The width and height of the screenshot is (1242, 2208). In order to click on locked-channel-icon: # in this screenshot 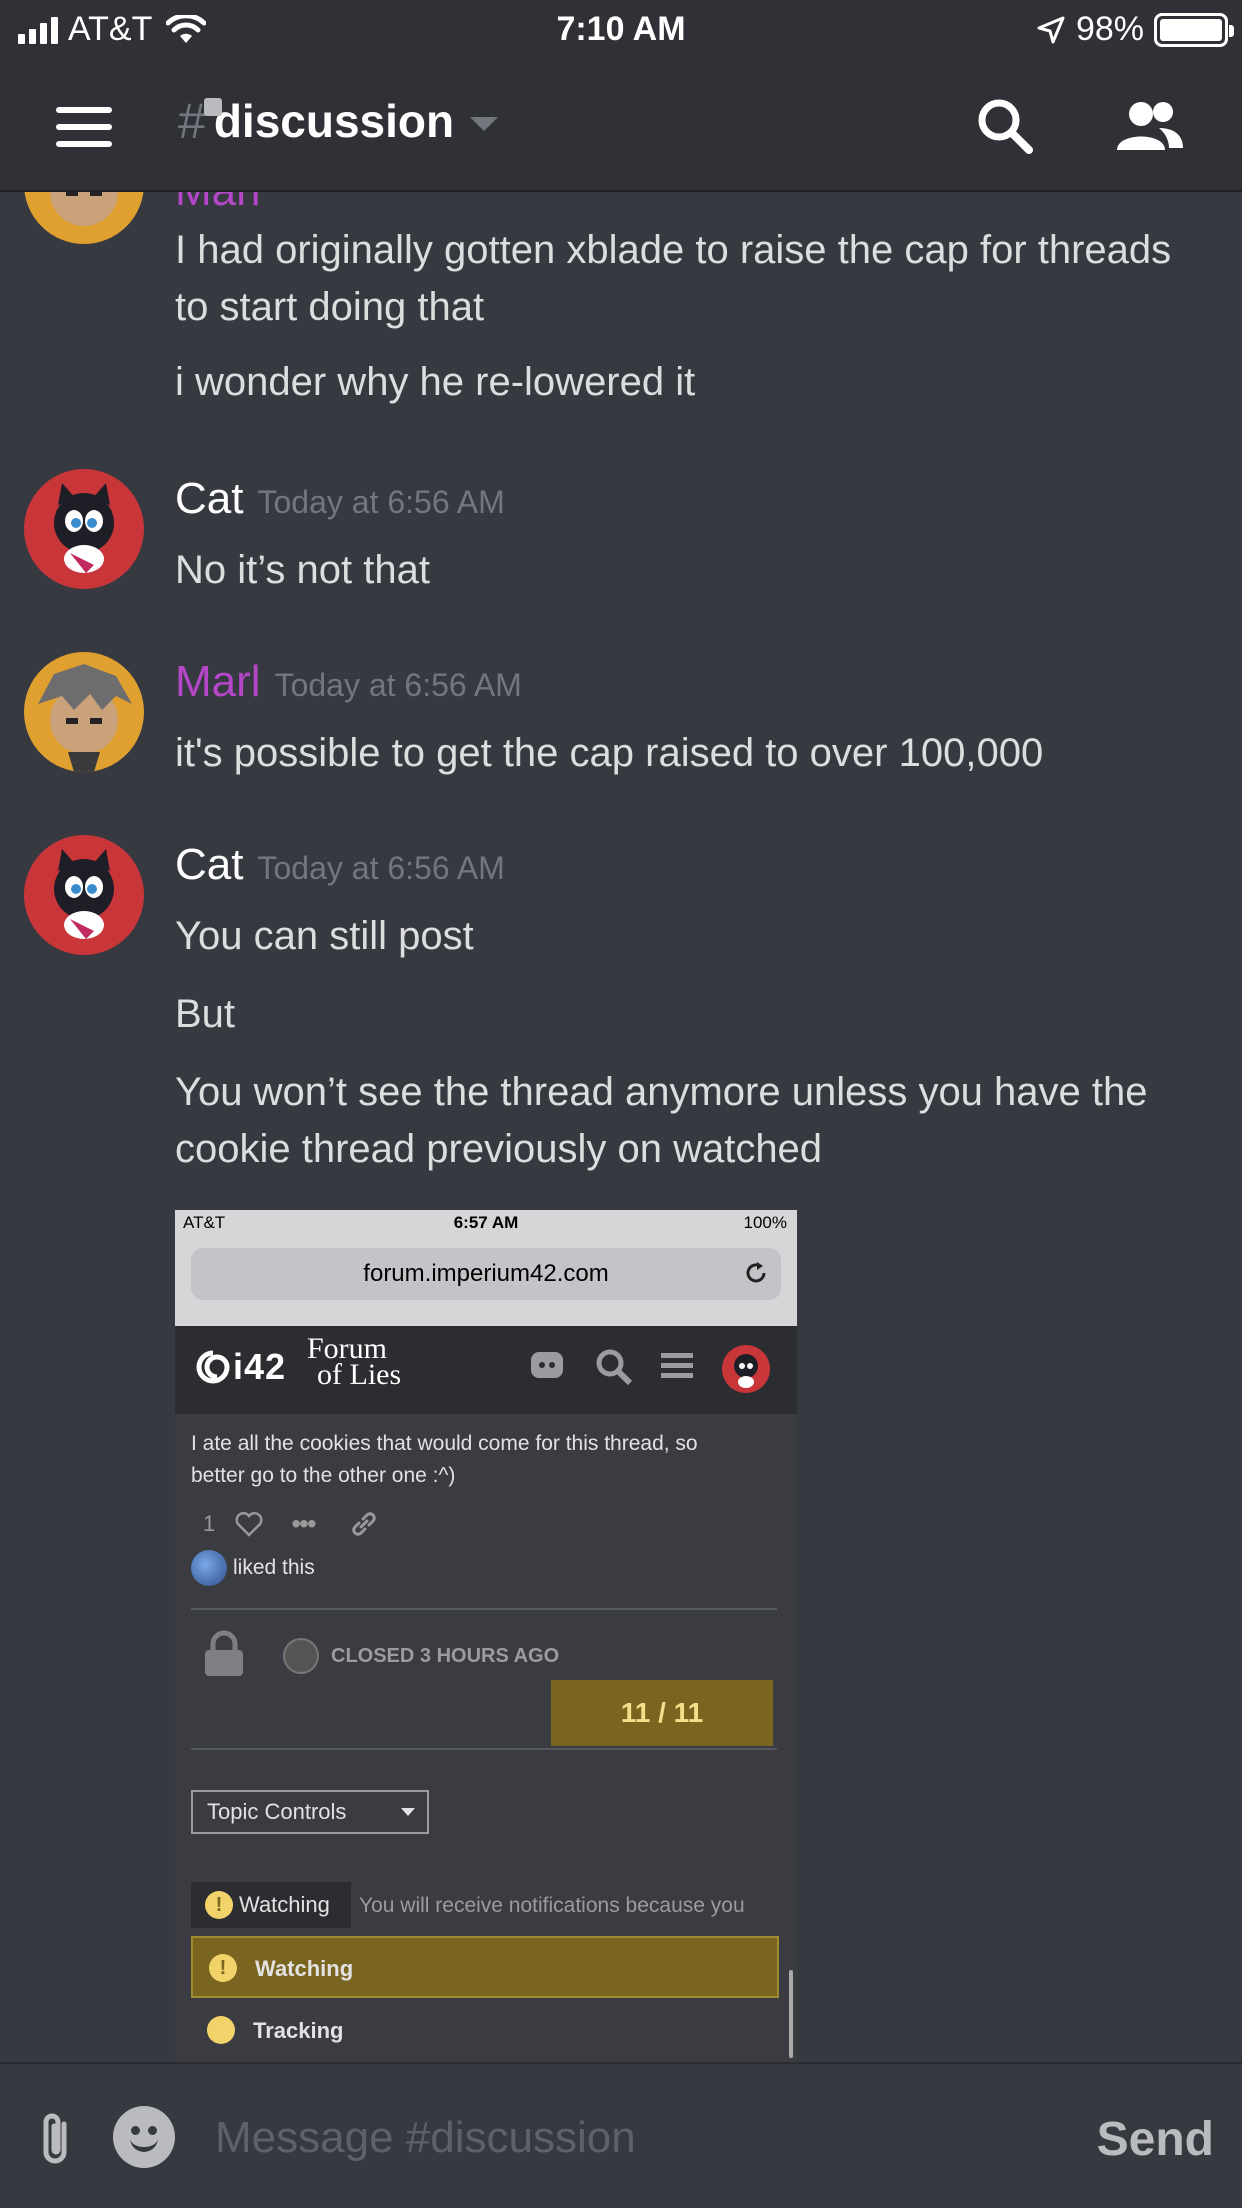, I will do `click(200, 121)`.